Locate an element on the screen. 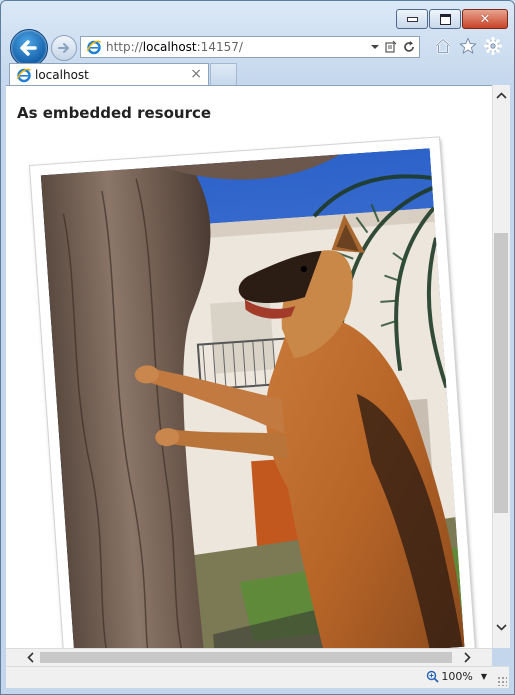  scroll-left-icon is located at coordinates (30, 657).